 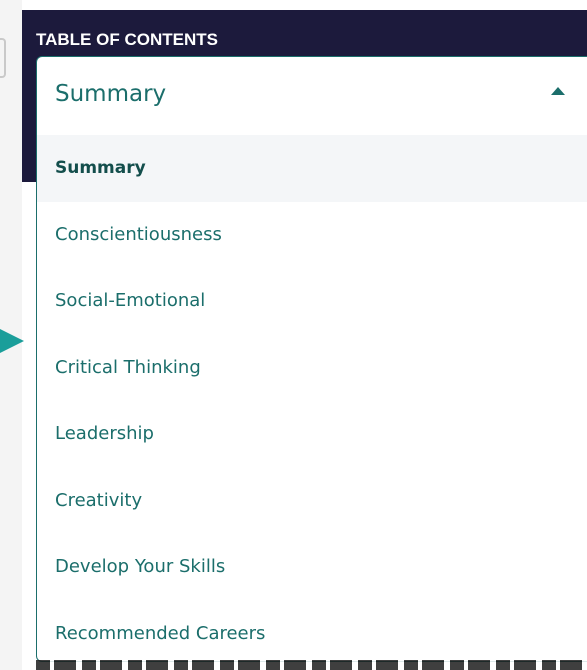 I want to click on background-text-fragment, so click(x=311, y=665).